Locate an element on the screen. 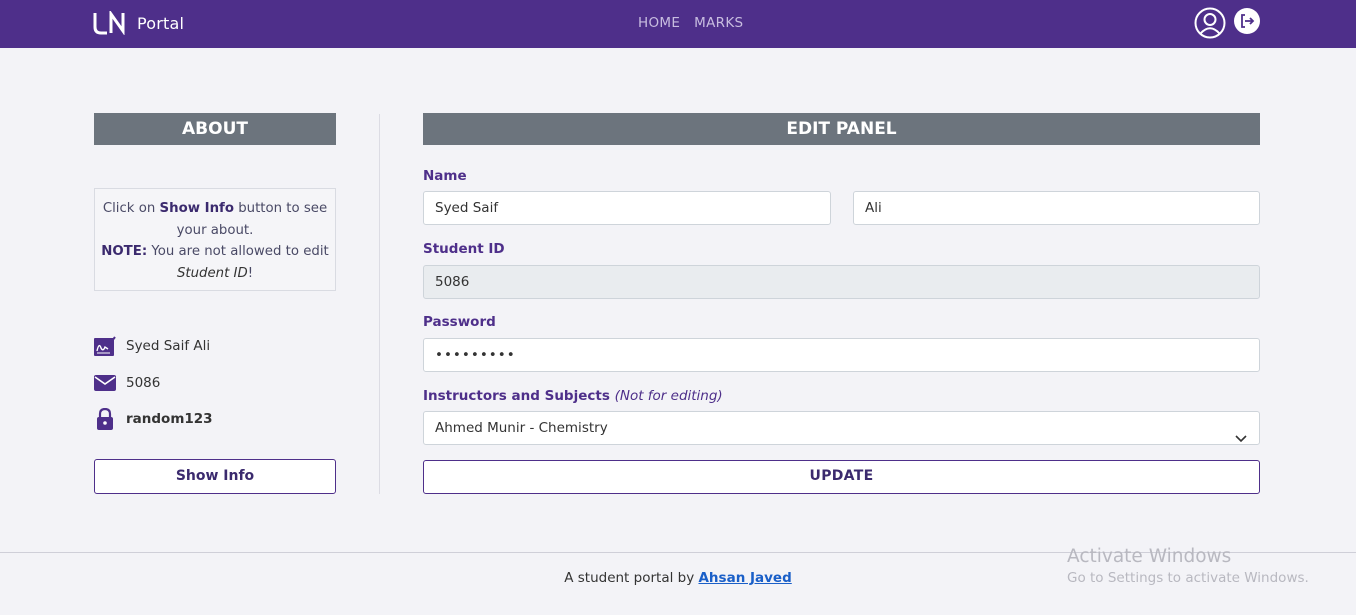 The width and height of the screenshot is (1356, 615). brand-text: Portal is located at coordinates (161, 23).